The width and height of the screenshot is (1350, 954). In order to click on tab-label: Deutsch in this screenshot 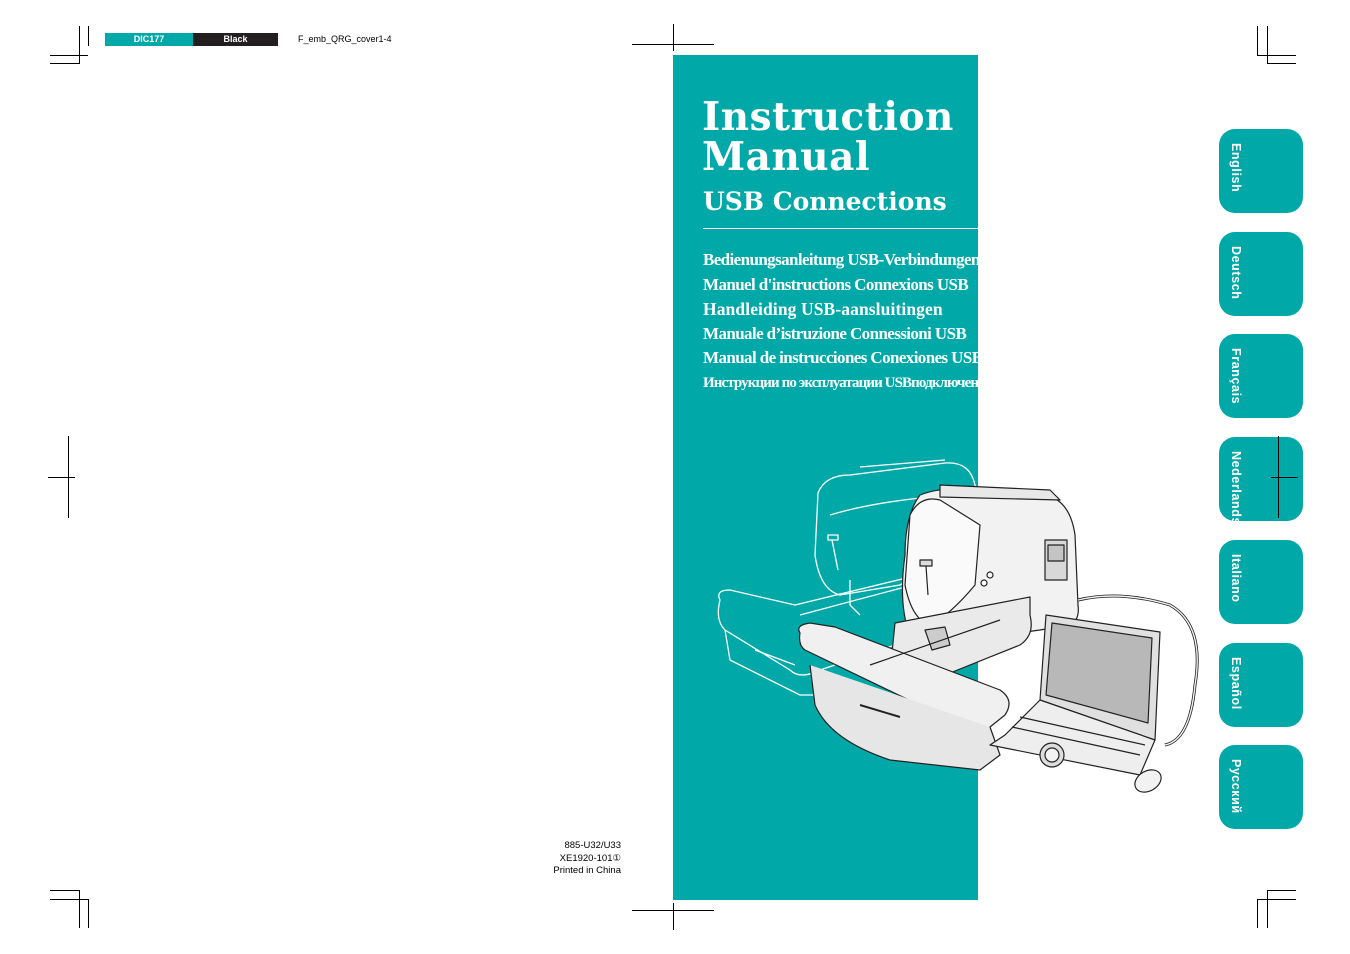, I will do `click(1236, 273)`.